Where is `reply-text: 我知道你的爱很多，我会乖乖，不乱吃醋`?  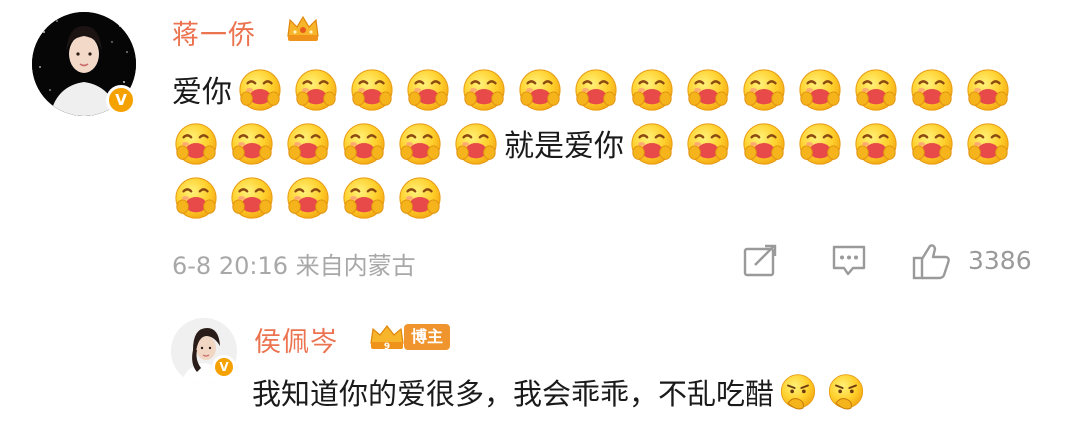 reply-text: 我知道你的爱很多，我会乖乖，不乱吃醋 is located at coordinates (561, 393).